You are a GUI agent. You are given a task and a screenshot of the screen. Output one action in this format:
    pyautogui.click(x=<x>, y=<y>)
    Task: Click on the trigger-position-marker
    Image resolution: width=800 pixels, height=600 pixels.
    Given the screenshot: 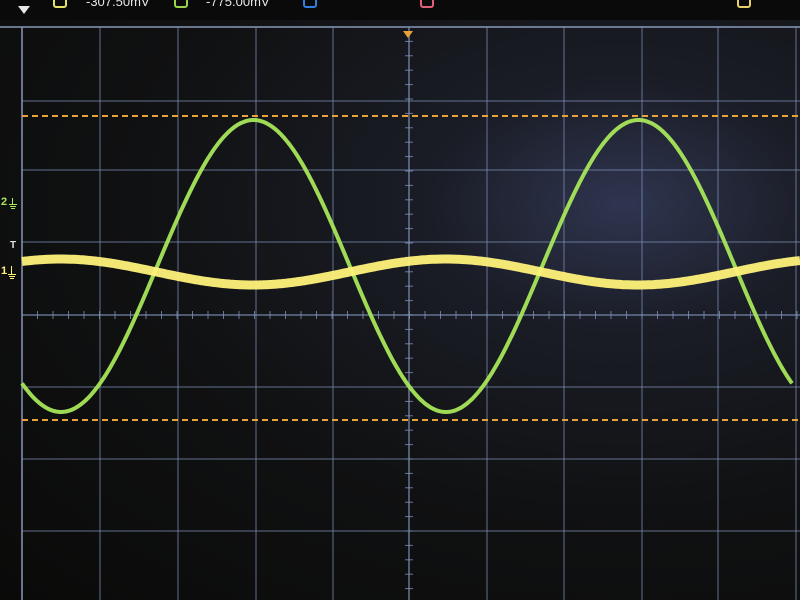 What is the action you would take?
    pyautogui.click(x=408, y=34)
    